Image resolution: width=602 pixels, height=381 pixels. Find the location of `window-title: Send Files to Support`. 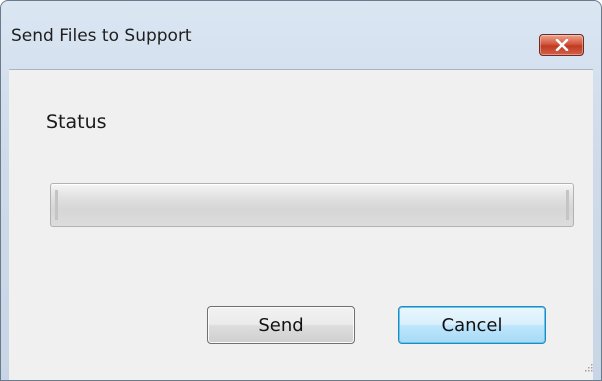

window-title: Send Files to Support is located at coordinates (101, 36).